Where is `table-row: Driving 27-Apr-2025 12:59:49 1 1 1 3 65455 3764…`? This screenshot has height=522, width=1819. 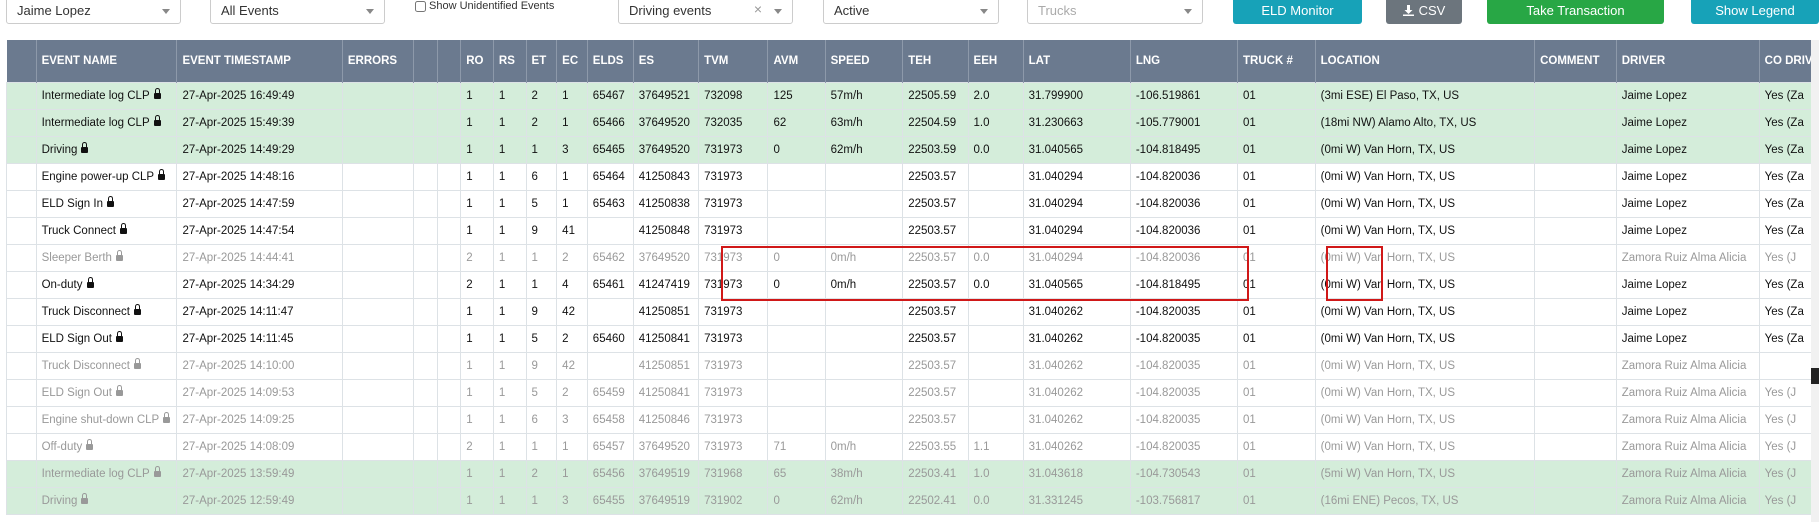
table-row: Driving 27-Apr-2025 12:59:49 1 1 1 3 65455 3764… is located at coordinates (912, 500).